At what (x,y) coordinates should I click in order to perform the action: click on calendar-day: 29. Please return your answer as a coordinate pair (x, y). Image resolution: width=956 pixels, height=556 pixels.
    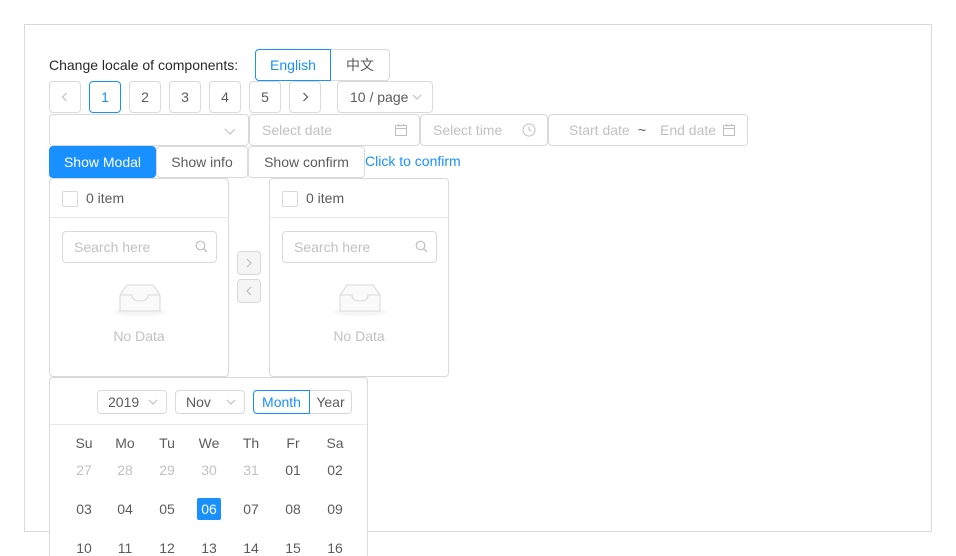
    Looking at the image, I should click on (167, 470).